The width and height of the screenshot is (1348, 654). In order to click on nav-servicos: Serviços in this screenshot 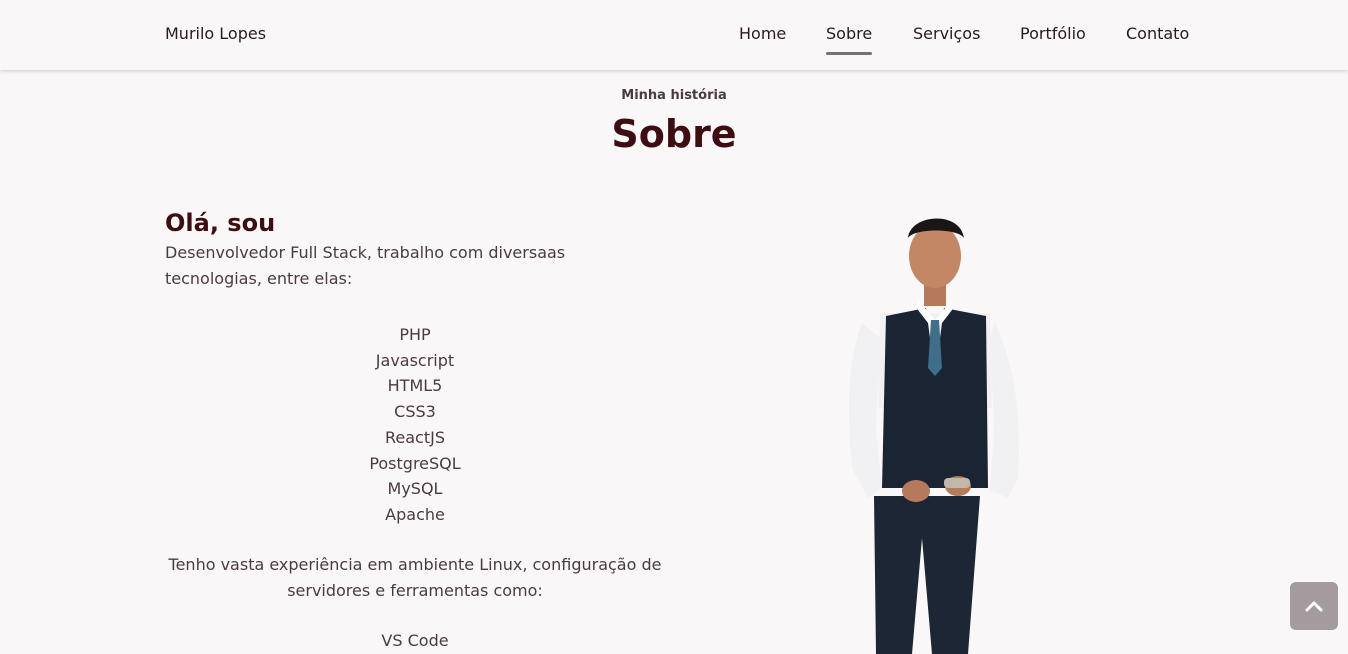, I will do `click(946, 33)`.